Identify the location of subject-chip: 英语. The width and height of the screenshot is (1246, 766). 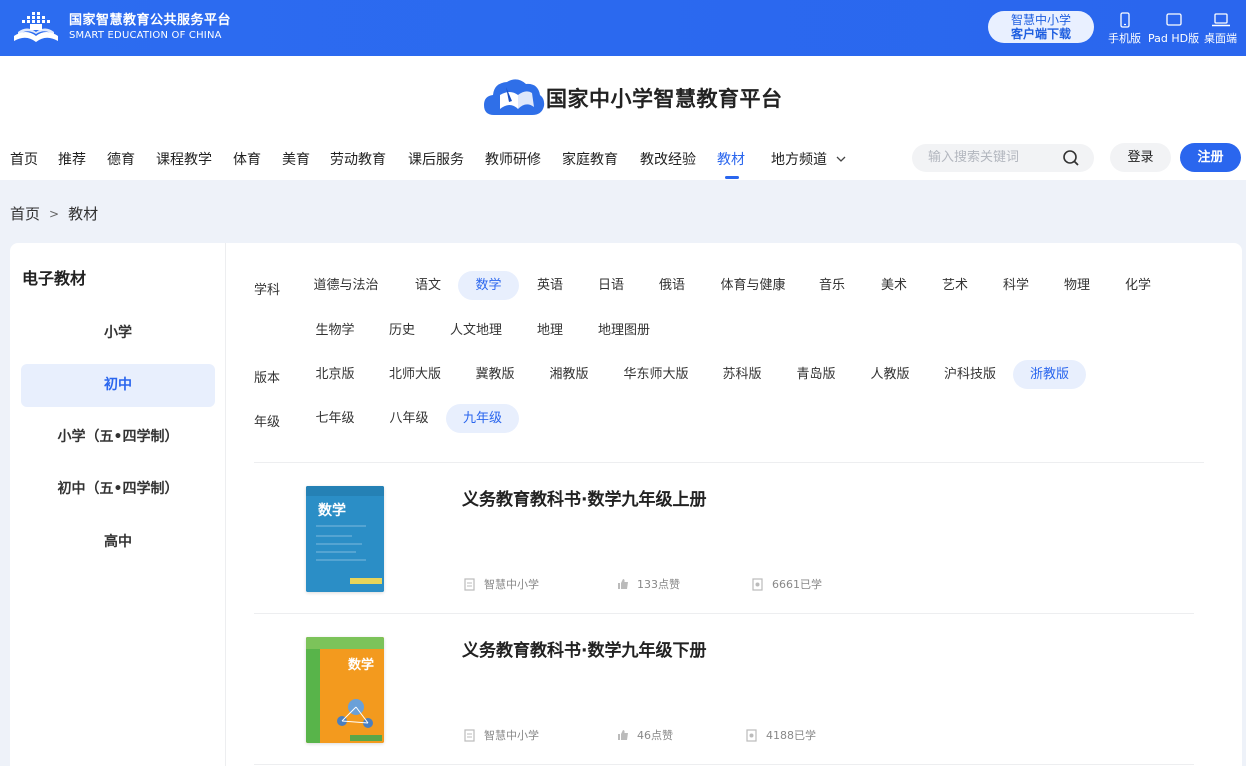
(550, 285).